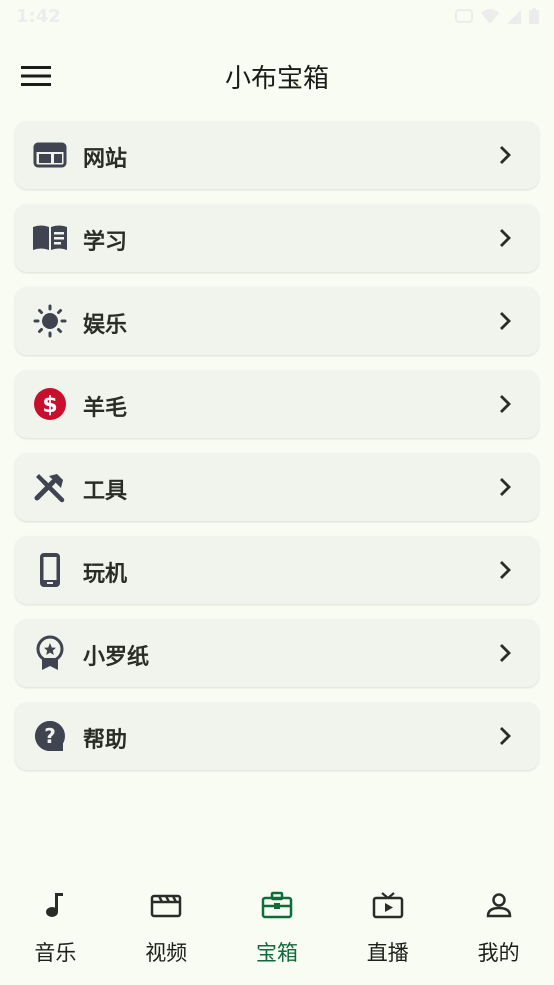 This screenshot has height=985, width=554. I want to click on menu-item-tools: 工具, so click(277, 487).